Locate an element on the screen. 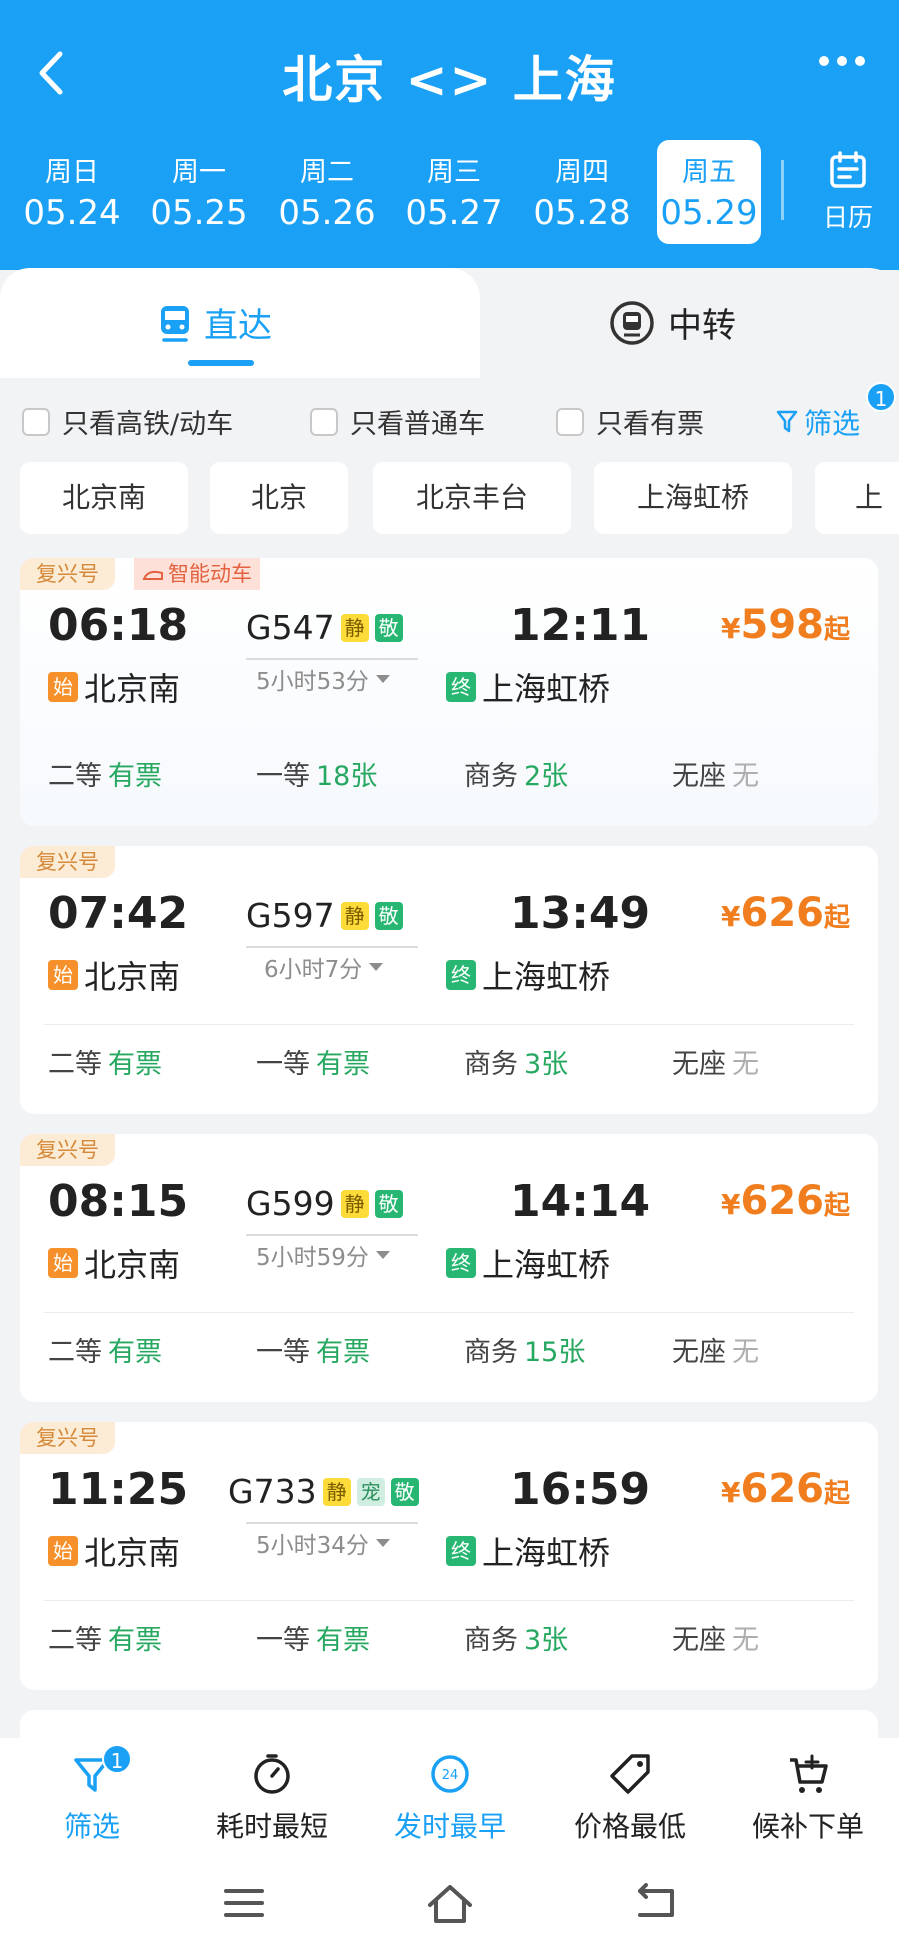  sort-earliest-button: 24 发时最早 is located at coordinates (450, 1796).